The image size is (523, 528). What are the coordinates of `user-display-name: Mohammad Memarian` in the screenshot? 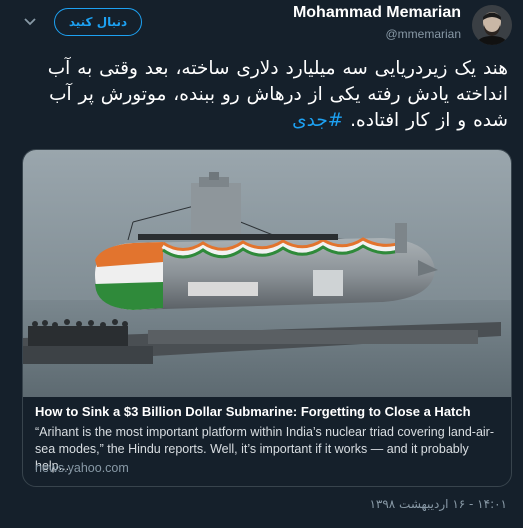 It's located at (377, 13).